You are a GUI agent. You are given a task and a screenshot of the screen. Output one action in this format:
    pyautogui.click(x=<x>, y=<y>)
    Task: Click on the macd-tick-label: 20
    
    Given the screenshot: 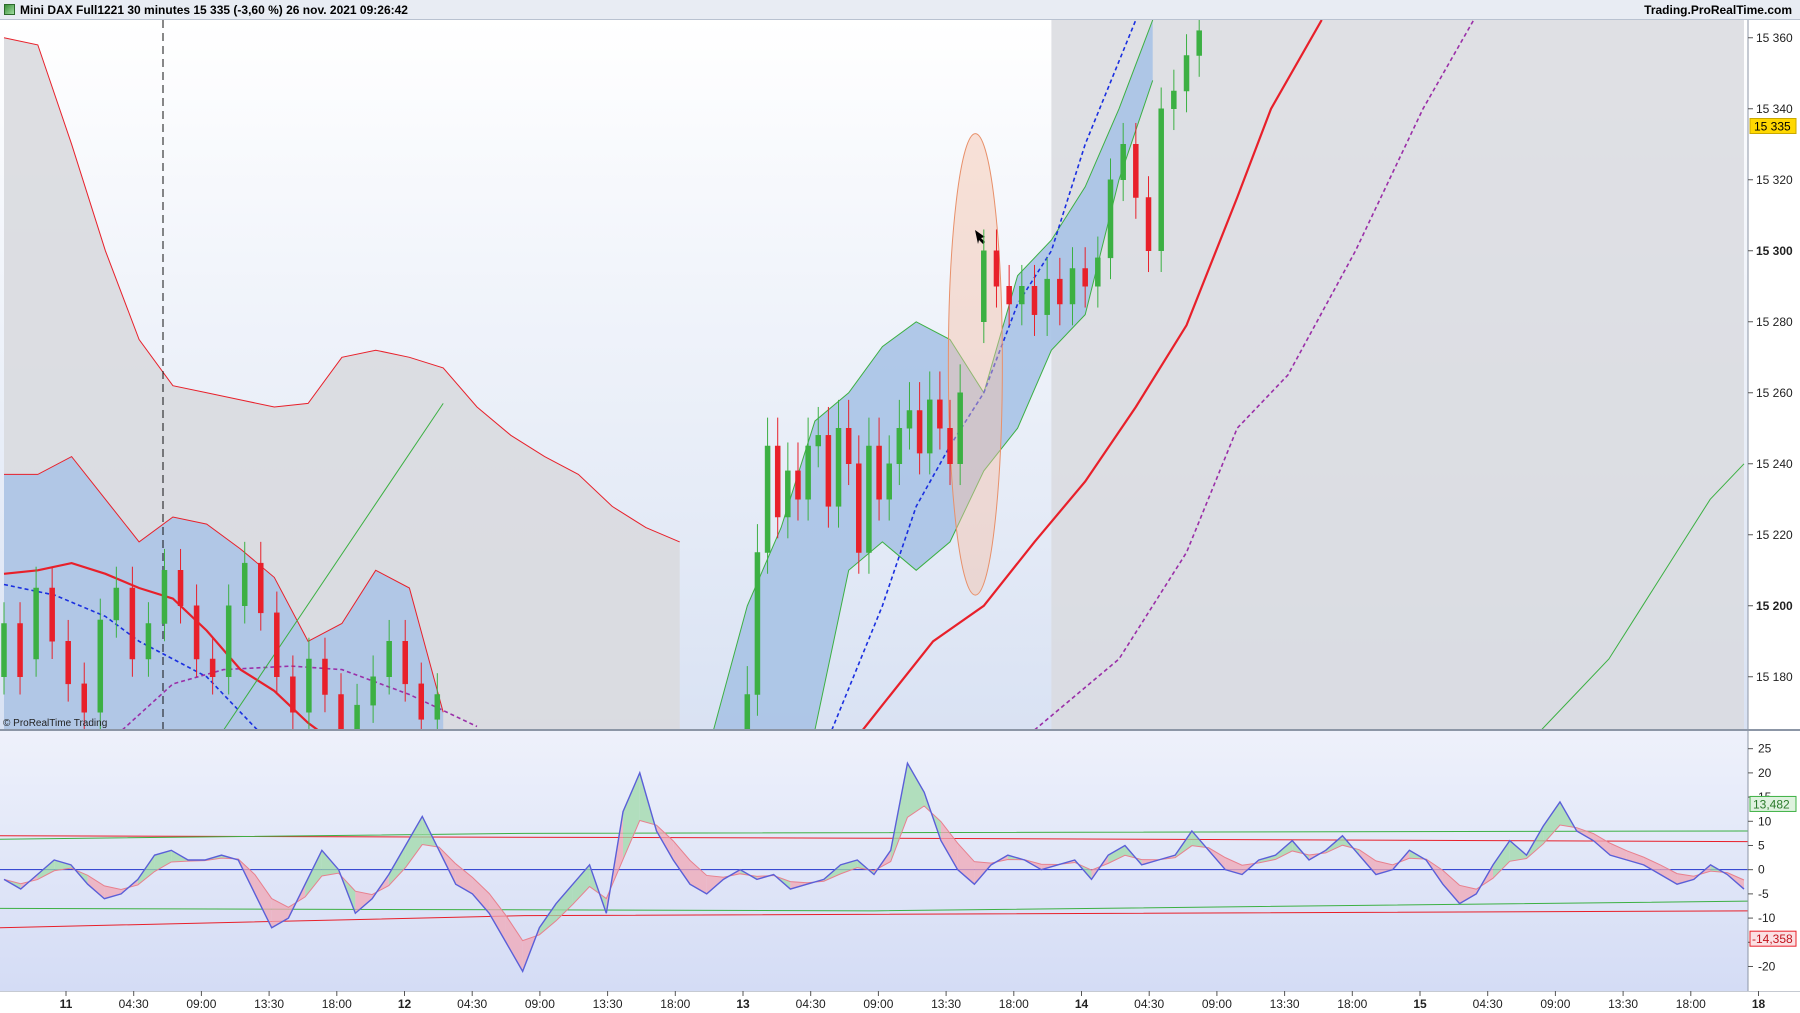 What is the action you would take?
    pyautogui.click(x=1765, y=773)
    